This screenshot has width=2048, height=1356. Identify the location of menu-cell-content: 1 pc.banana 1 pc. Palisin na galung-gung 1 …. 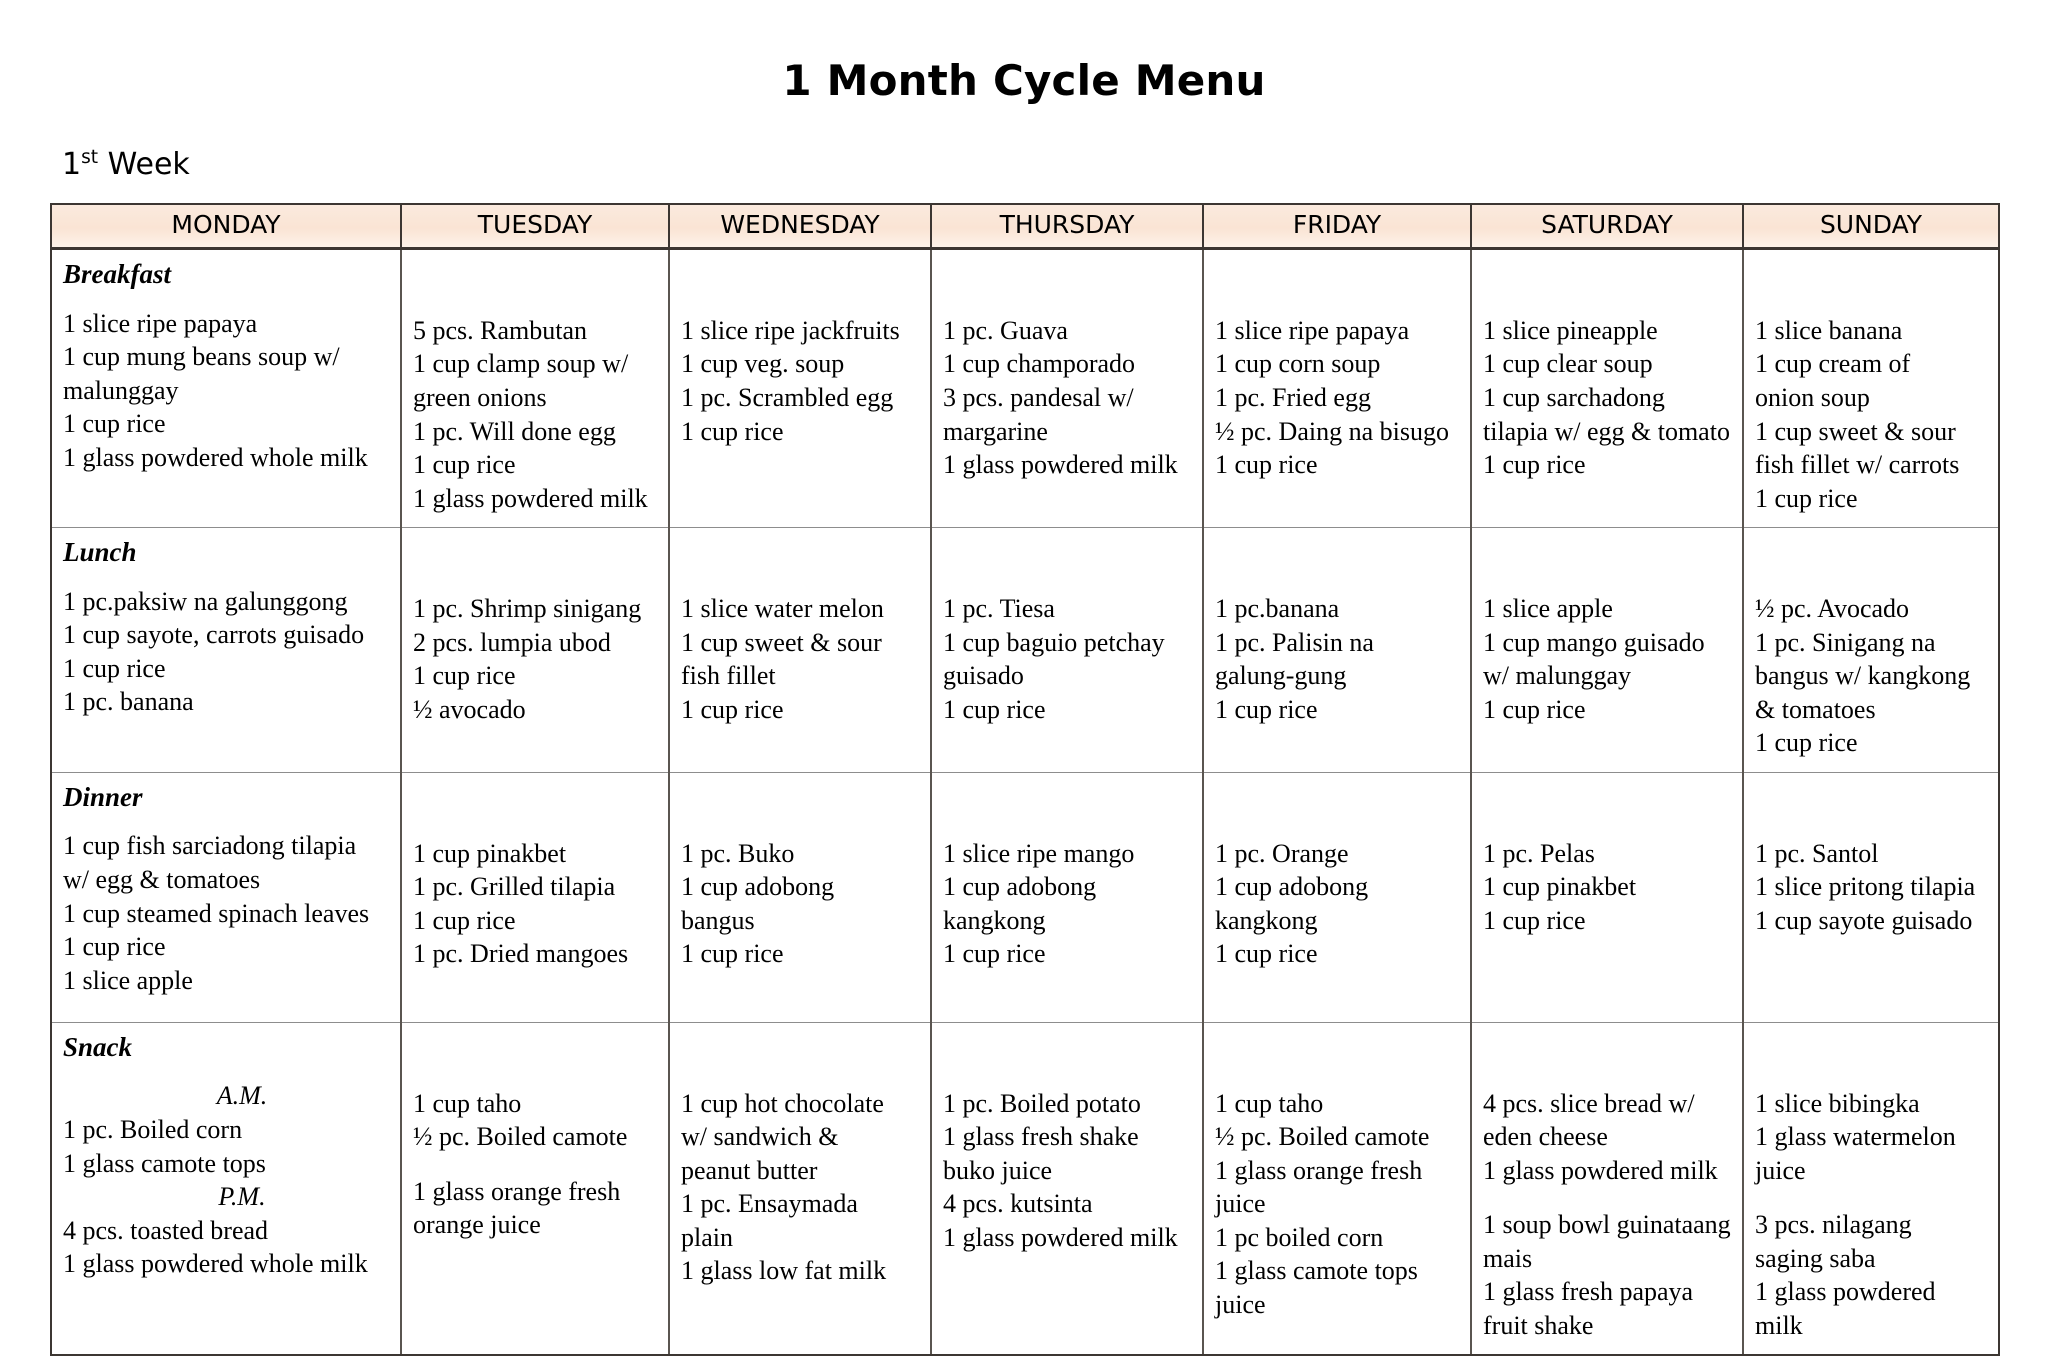
(1337, 633).